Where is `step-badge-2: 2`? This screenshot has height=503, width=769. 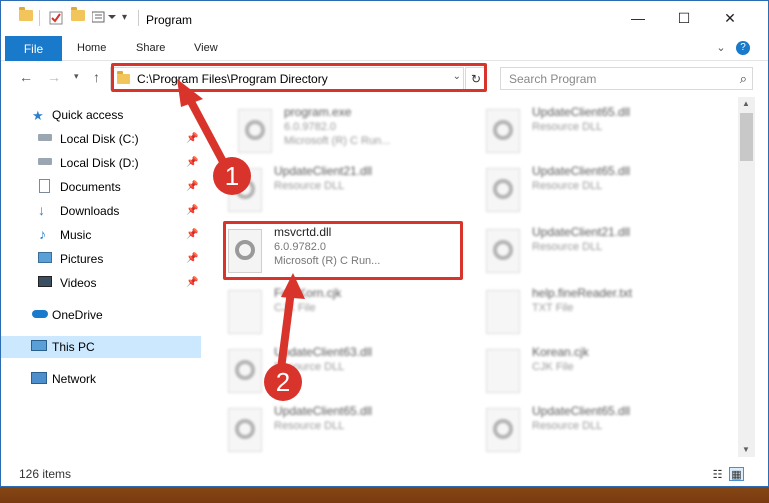
step-badge-2: 2 is located at coordinates (283, 382).